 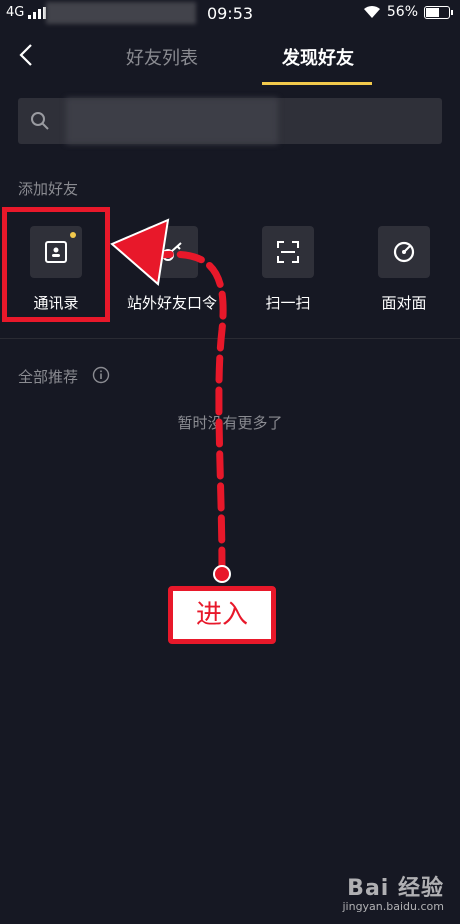 What do you see at coordinates (170, 400) in the screenshot?
I see `annotation-arrow` at bounding box center [170, 400].